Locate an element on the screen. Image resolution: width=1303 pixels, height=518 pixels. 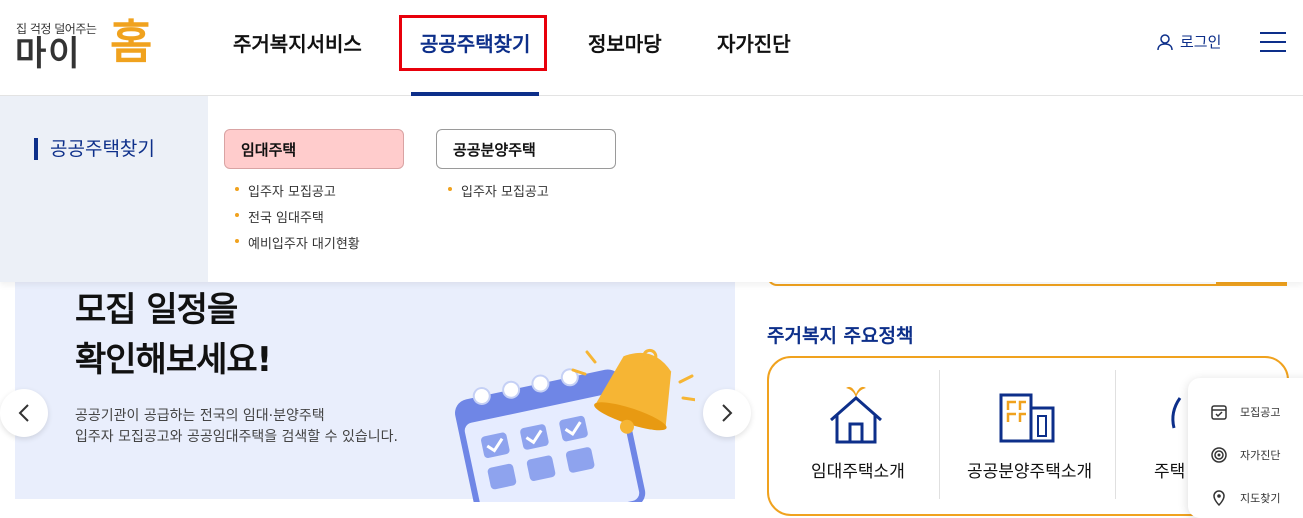
submenu-recruitment-notice: 입주자 모집공고 is located at coordinates (285, 190).